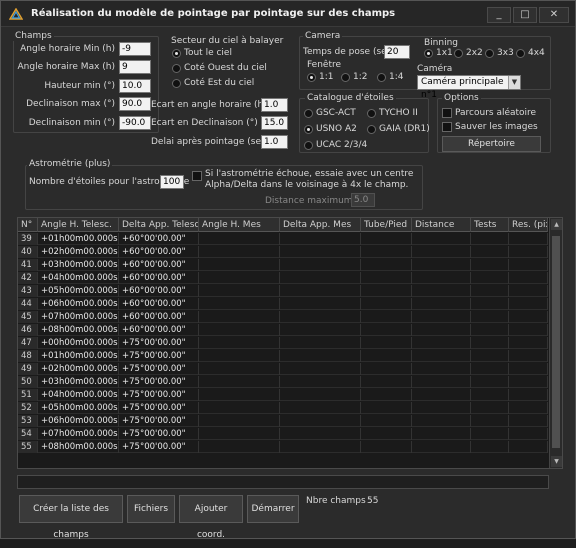 This screenshot has height=548, width=576. Describe the element at coordinates (159, 225) in the screenshot. I see `column-header: Delta App. Telesc.` at that location.